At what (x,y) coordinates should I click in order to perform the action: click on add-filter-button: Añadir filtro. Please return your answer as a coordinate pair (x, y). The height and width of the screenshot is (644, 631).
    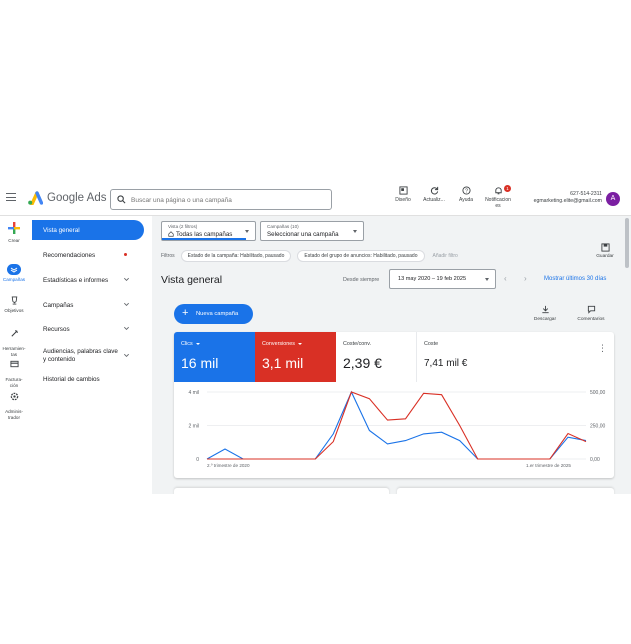
    Looking at the image, I should click on (445, 256).